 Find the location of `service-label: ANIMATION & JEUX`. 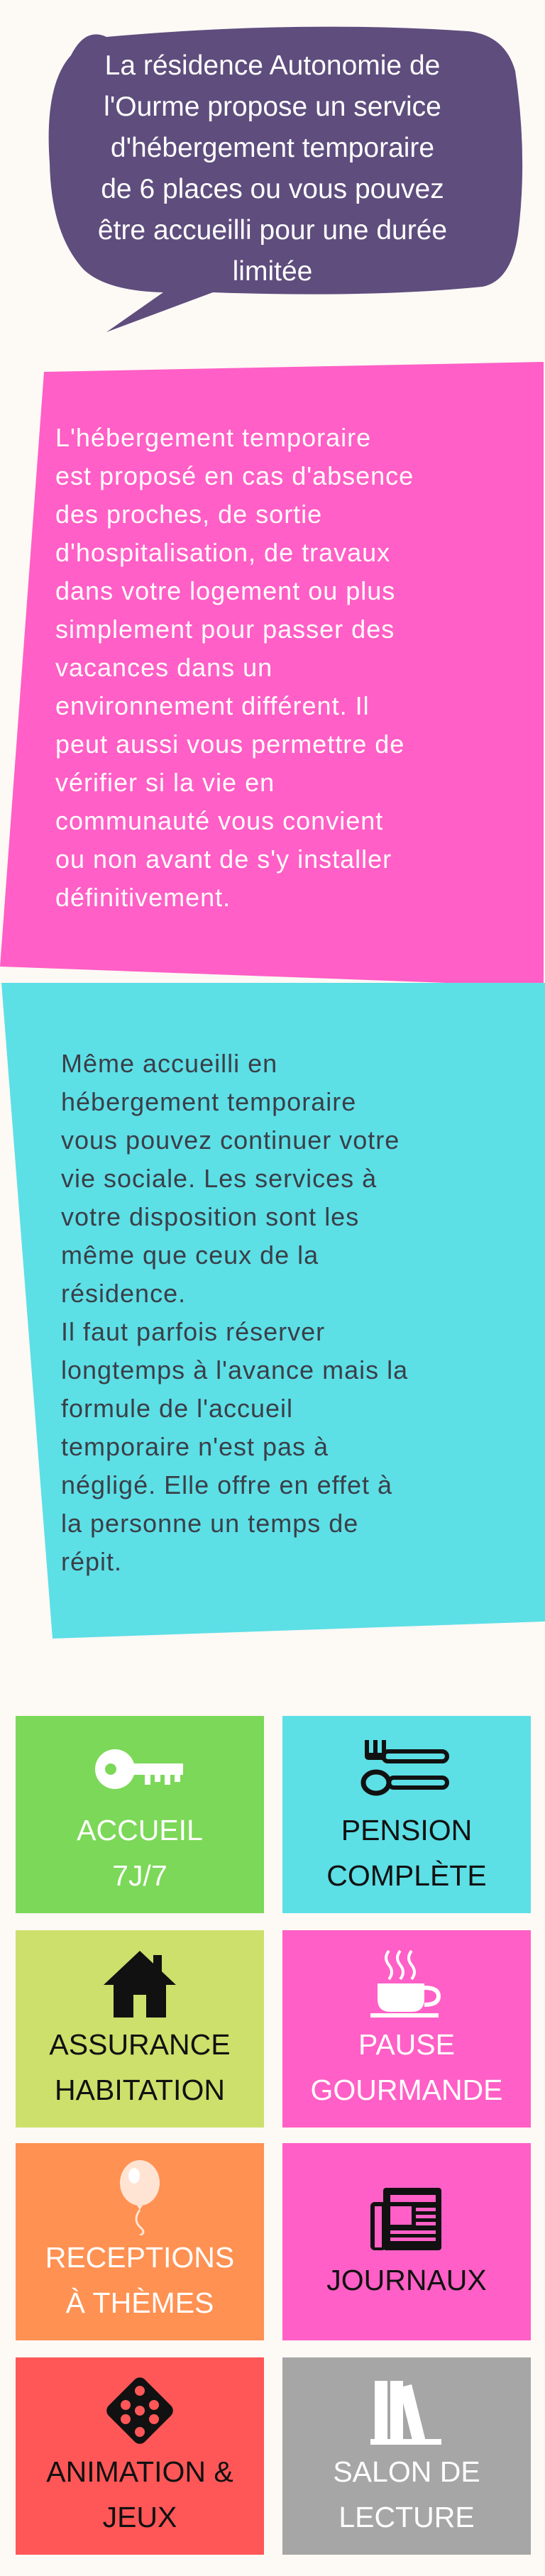

service-label: ANIMATION & JEUX is located at coordinates (139, 2494).